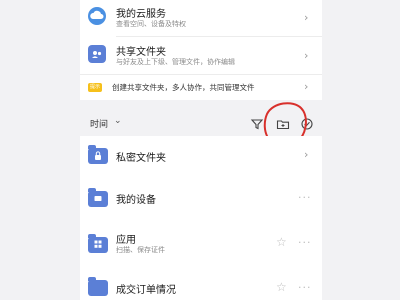 The height and width of the screenshot is (300, 400). What do you see at coordinates (97, 54) in the screenshot?
I see `shared-folder-icon` at bounding box center [97, 54].